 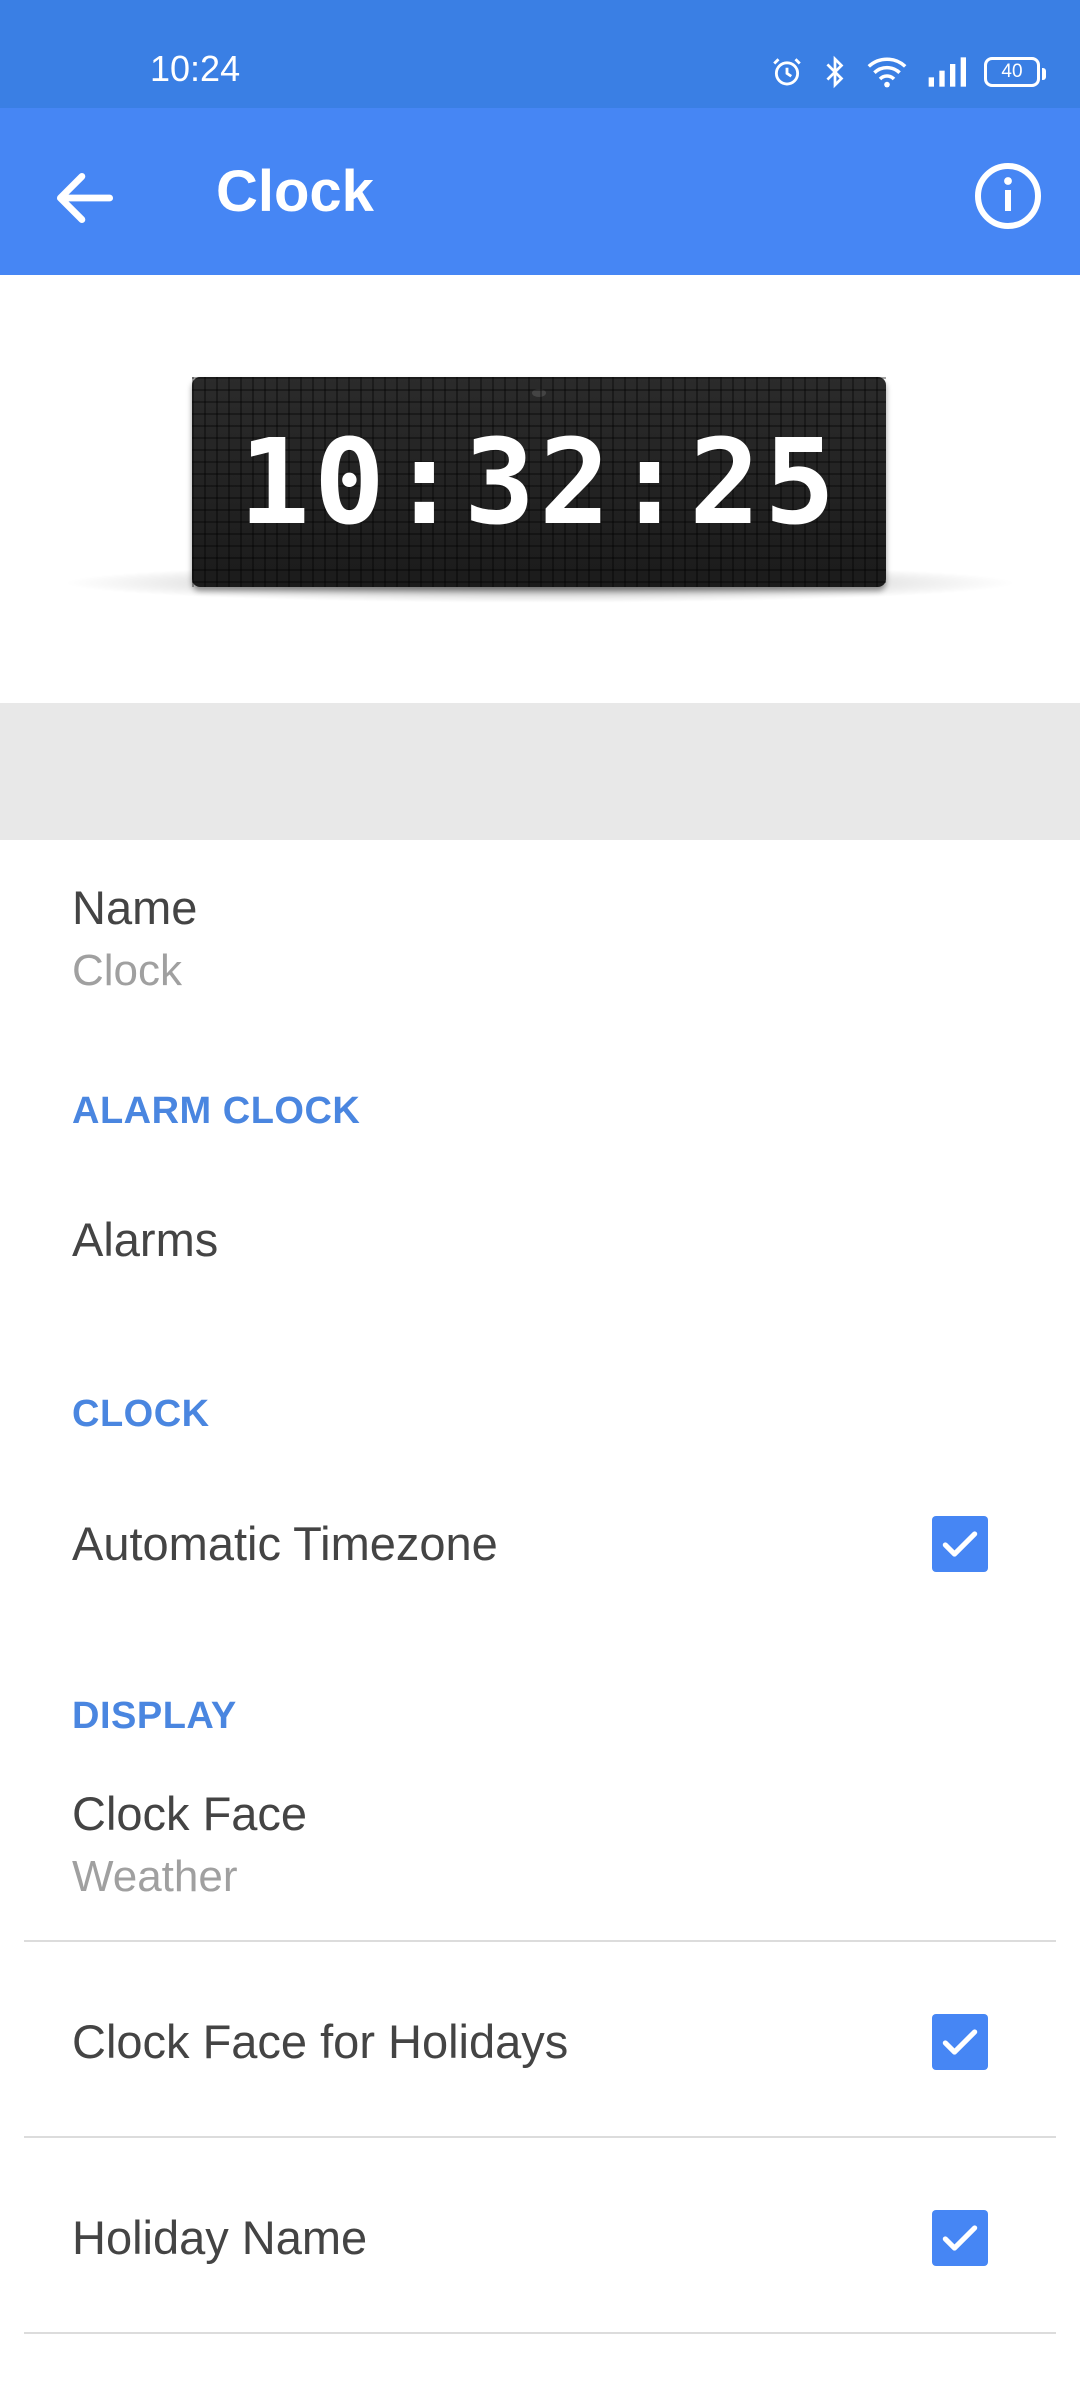 I want to click on section-header-clock: CLOCK, so click(x=141, y=1414).